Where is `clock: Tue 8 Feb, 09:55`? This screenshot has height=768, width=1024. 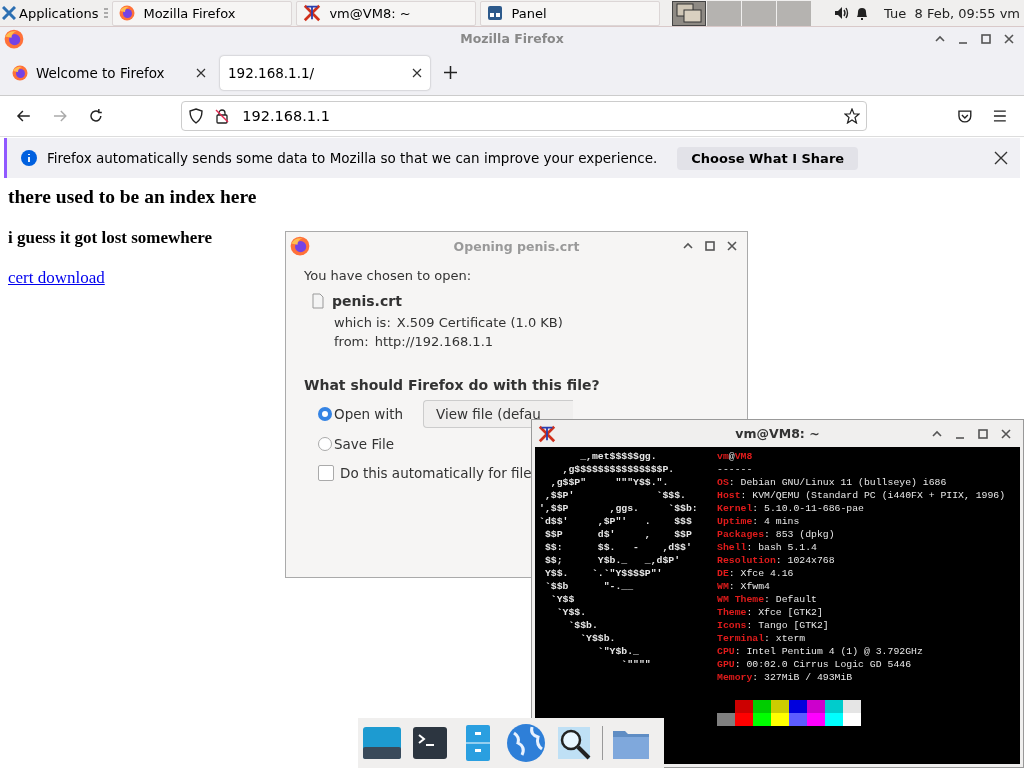
clock: Tue 8 Feb, 09:55 is located at coordinates (940, 13).